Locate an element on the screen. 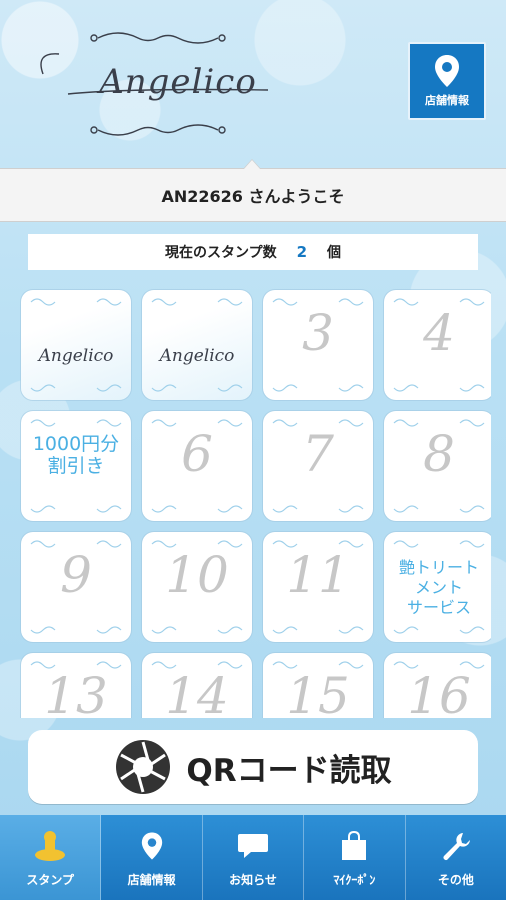 This screenshot has height=900, width=506. stamp-cell-15: 15 is located at coordinates (318, 685).